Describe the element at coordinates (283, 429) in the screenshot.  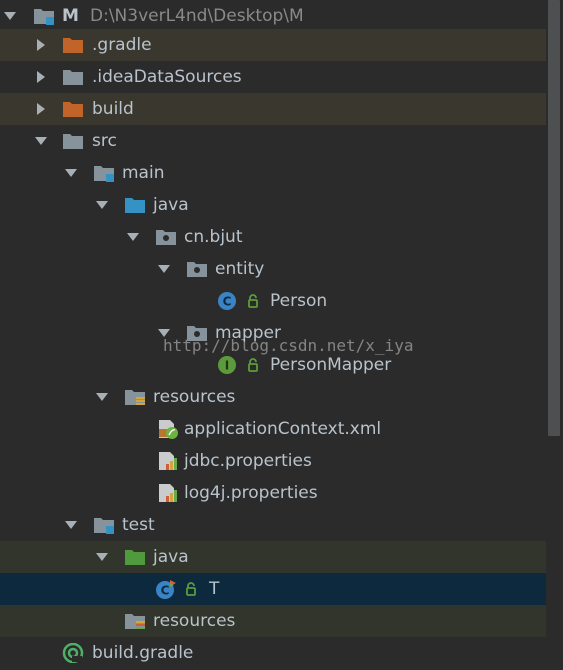
I see `app-context-label: applicationContext.xml` at that location.